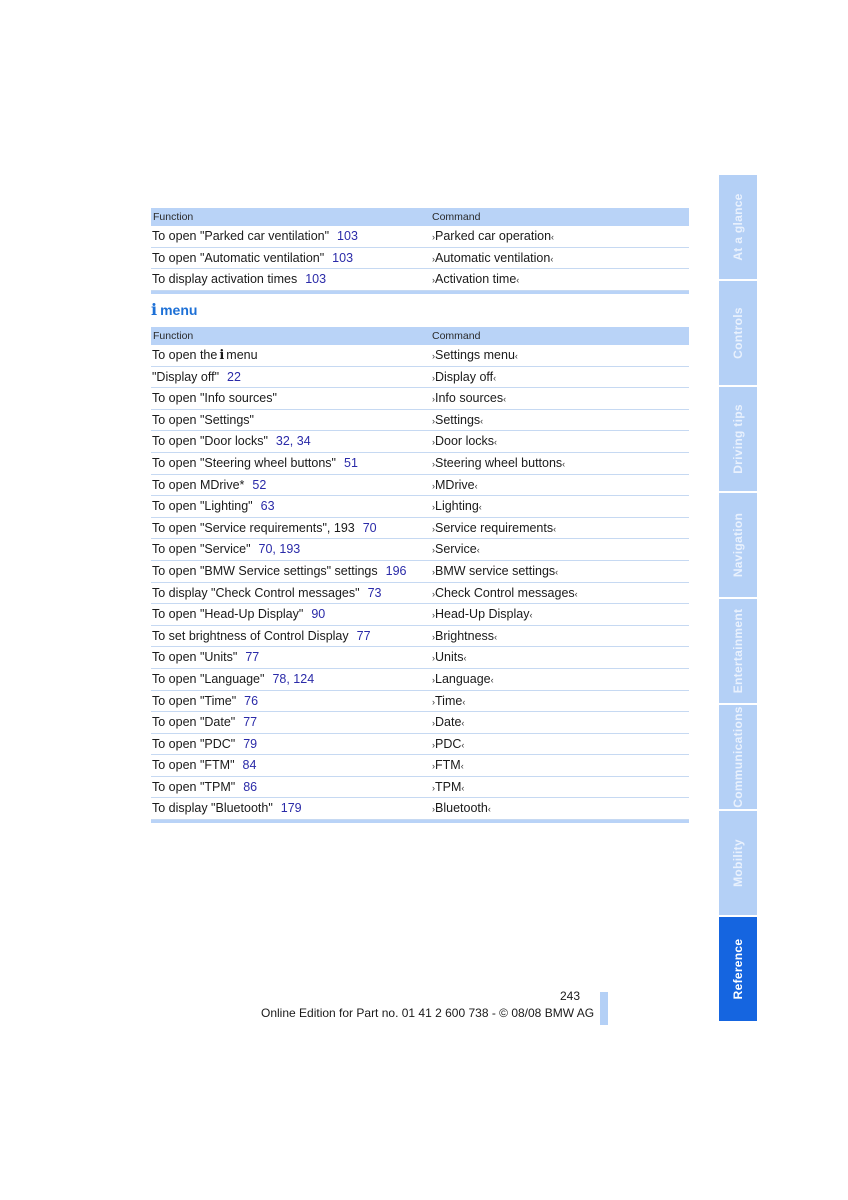  I want to click on function-cell: To open "Service" 70, 193, so click(226, 549).